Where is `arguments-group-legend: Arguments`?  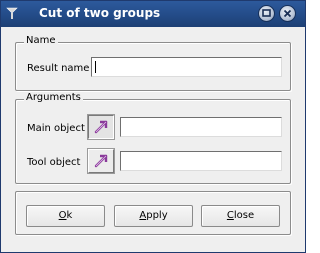
arguments-group-legend: Arguments is located at coordinates (53, 97).